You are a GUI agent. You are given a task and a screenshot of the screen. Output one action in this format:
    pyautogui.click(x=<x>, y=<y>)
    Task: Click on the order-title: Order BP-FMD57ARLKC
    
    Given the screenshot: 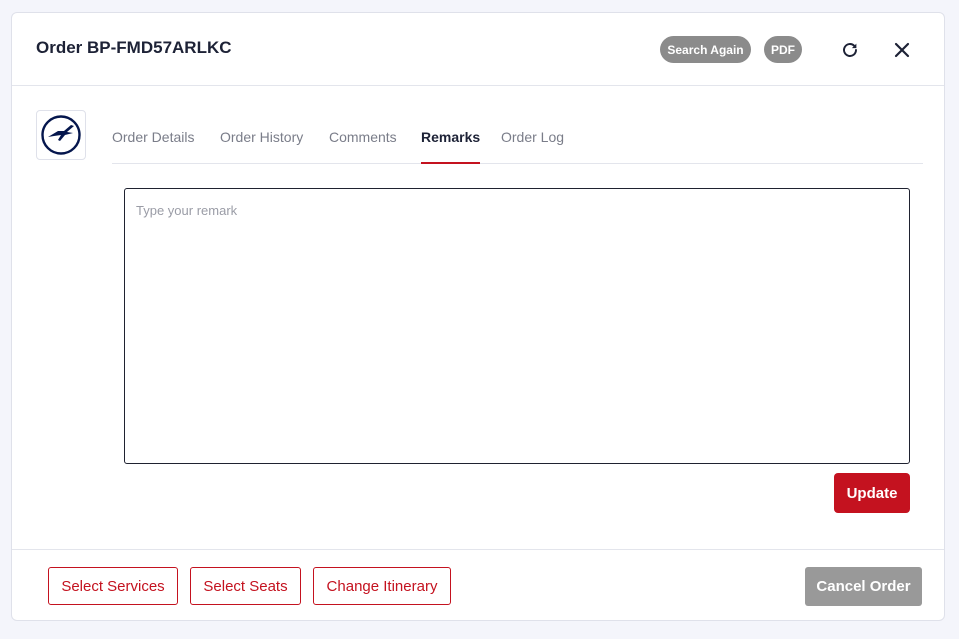 What is the action you would take?
    pyautogui.click(x=134, y=47)
    